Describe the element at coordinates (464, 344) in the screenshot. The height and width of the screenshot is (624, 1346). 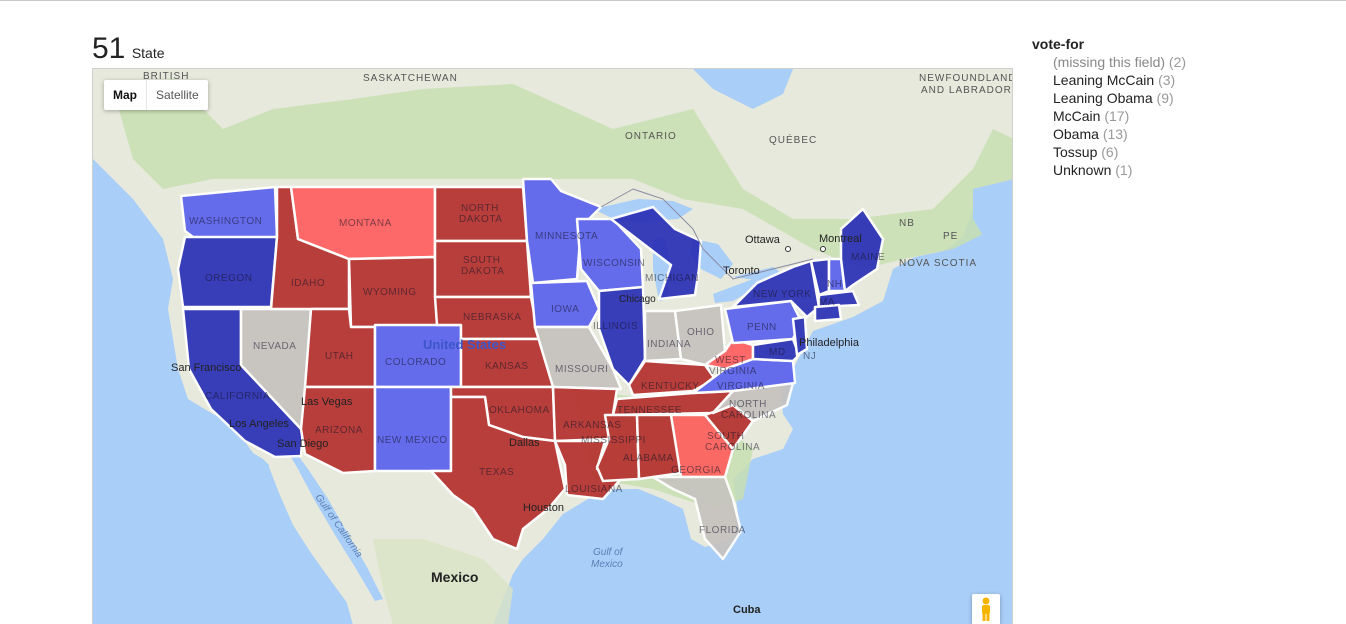
I see `label-united-states: United States` at that location.